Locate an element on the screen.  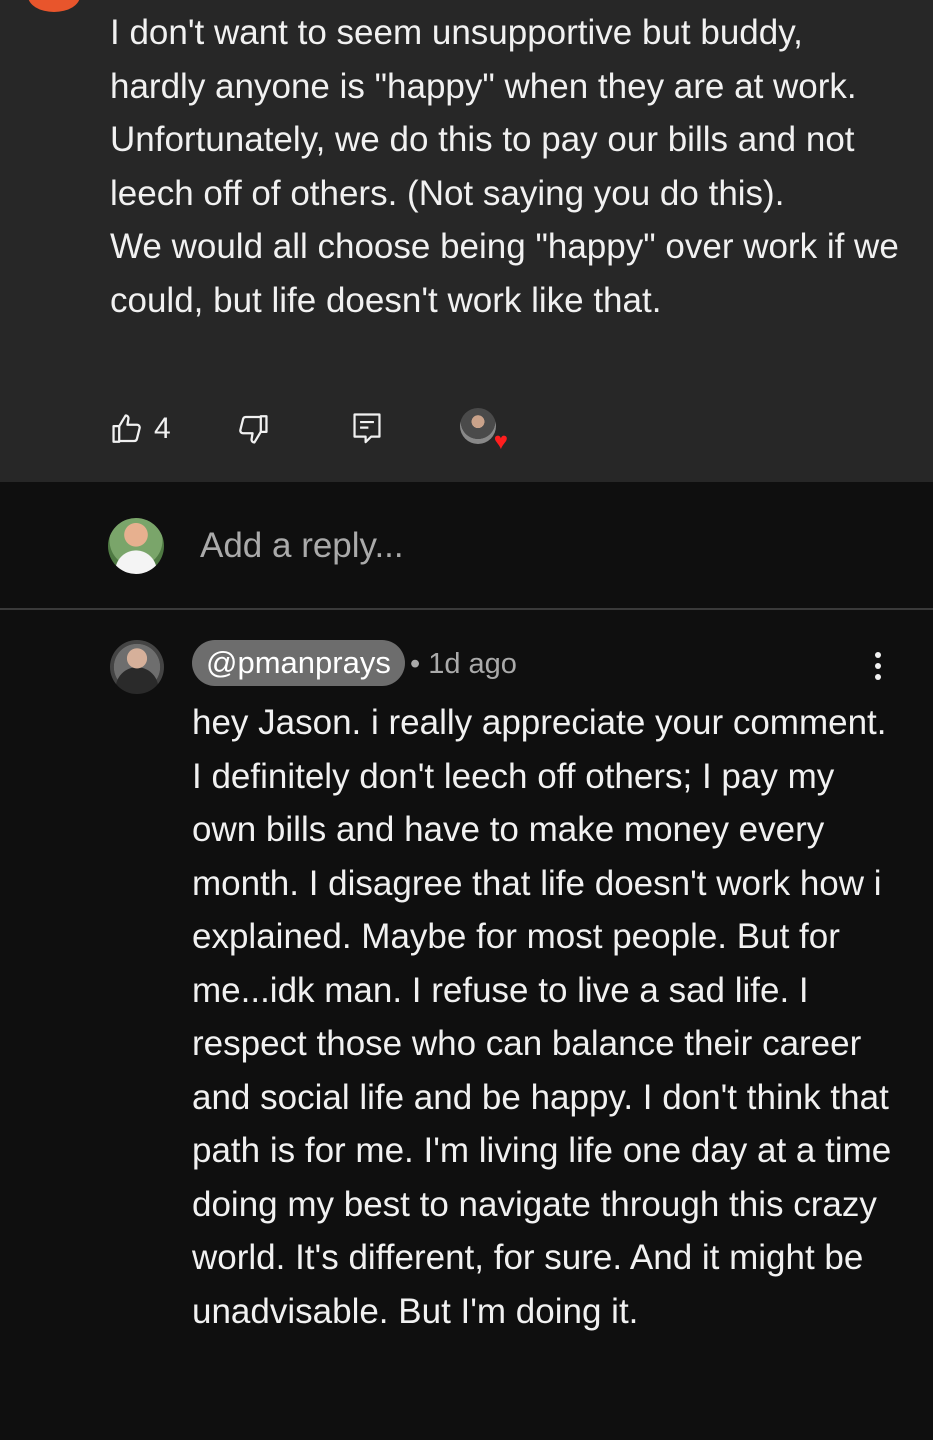
creator-heart: ♥ is located at coordinates (484, 431).